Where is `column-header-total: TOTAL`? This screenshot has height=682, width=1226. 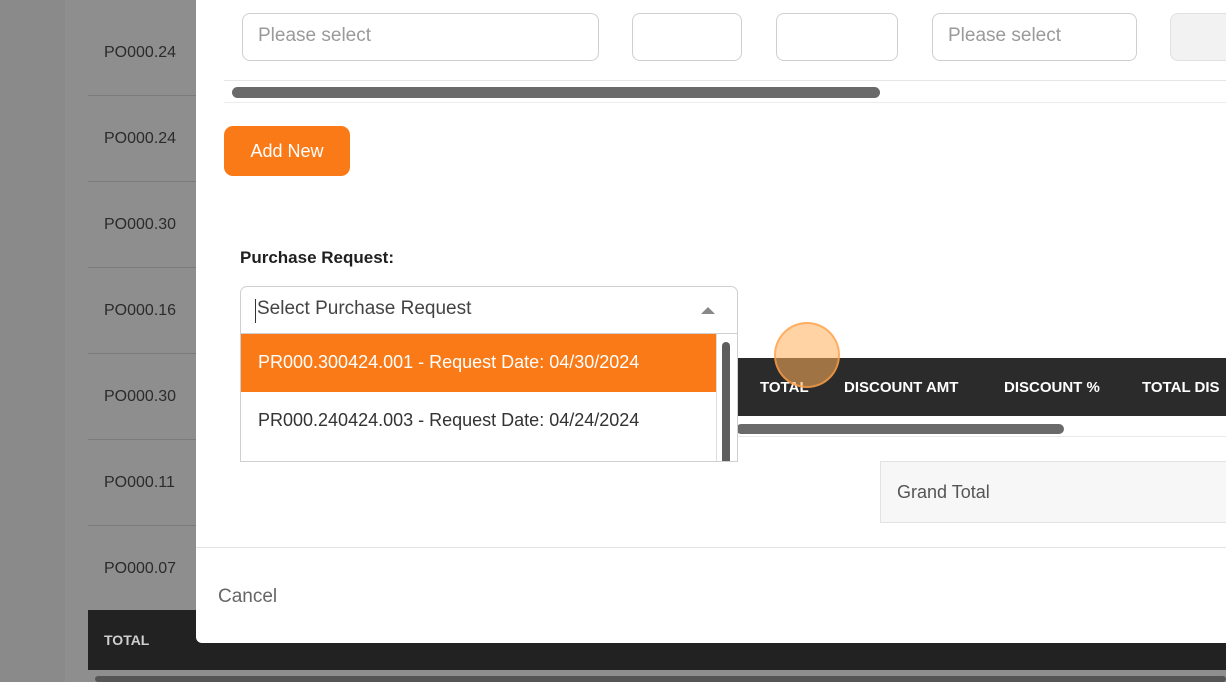
column-header-total: TOTAL is located at coordinates (784, 387).